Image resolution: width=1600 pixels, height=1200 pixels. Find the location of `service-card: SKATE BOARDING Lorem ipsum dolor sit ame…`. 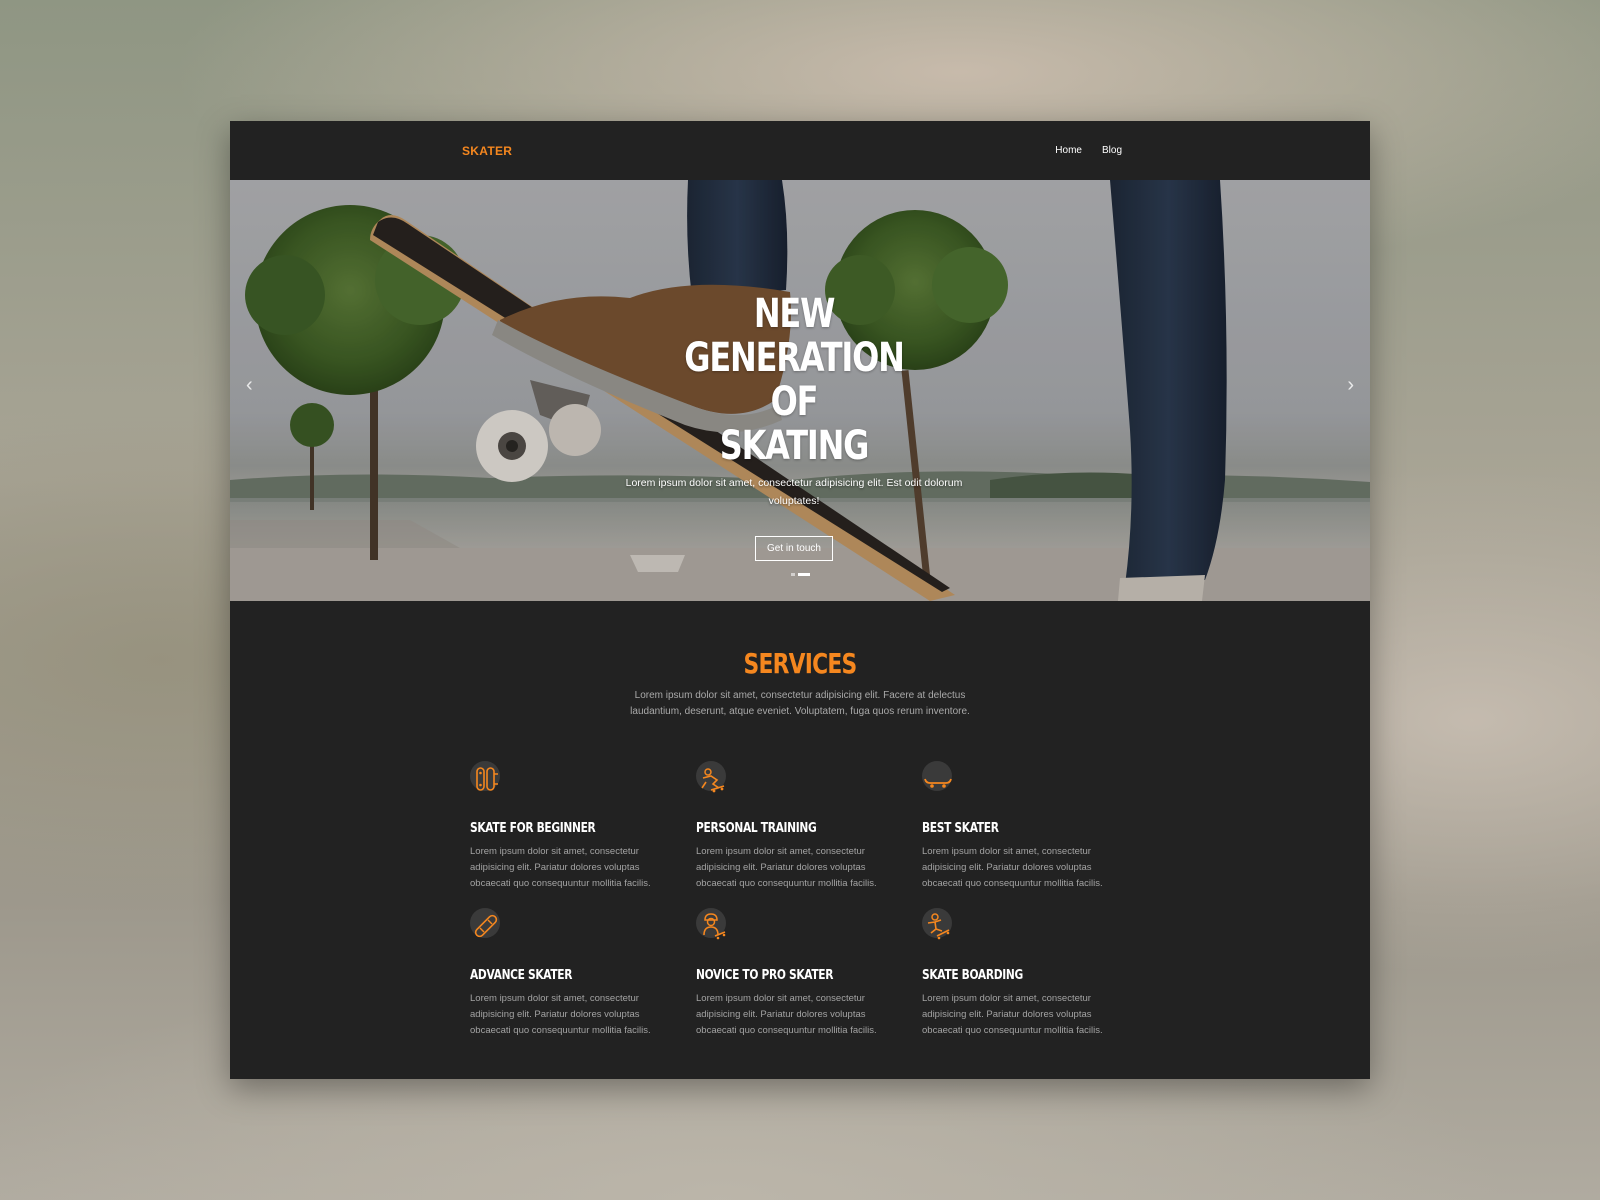

service-card: SKATE BOARDING Lorem ipsum dolor sit ame… is located at coordinates (1027, 973).